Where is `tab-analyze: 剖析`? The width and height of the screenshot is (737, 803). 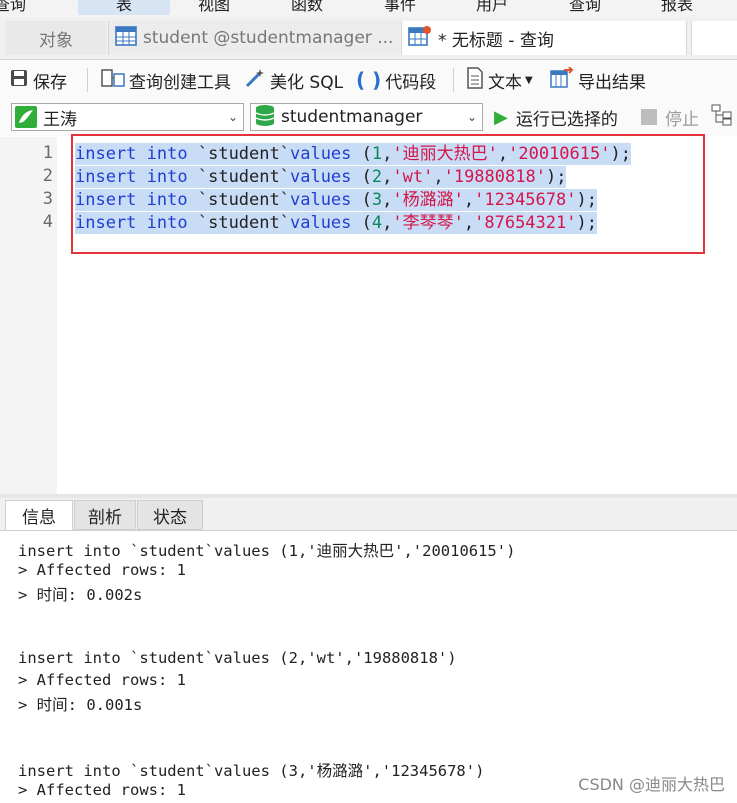 tab-analyze: 剖析 is located at coordinates (105, 515).